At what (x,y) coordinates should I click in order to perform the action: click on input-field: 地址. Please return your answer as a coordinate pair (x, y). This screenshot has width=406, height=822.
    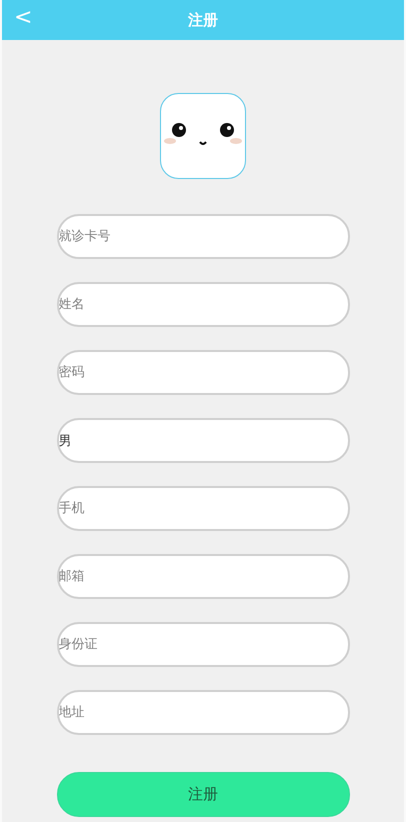
    Looking at the image, I should click on (203, 712).